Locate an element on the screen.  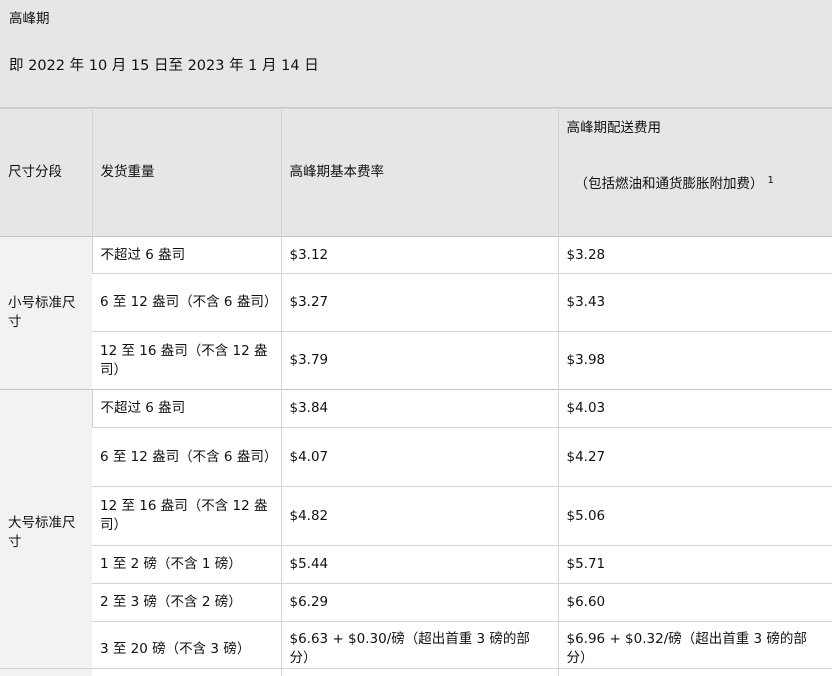
column-header-weight: 发货重量 is located at coordinates (186, 173).